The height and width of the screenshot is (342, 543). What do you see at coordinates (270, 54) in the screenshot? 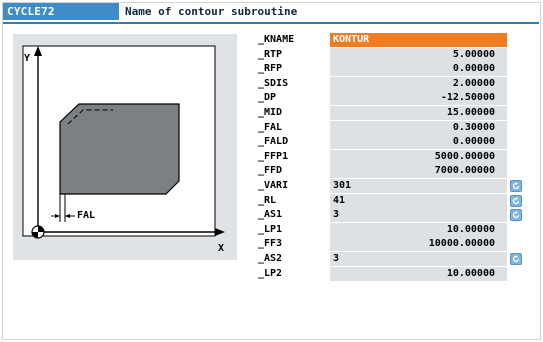
I see `param-name: _RTP` at bounding box center [270, 54].